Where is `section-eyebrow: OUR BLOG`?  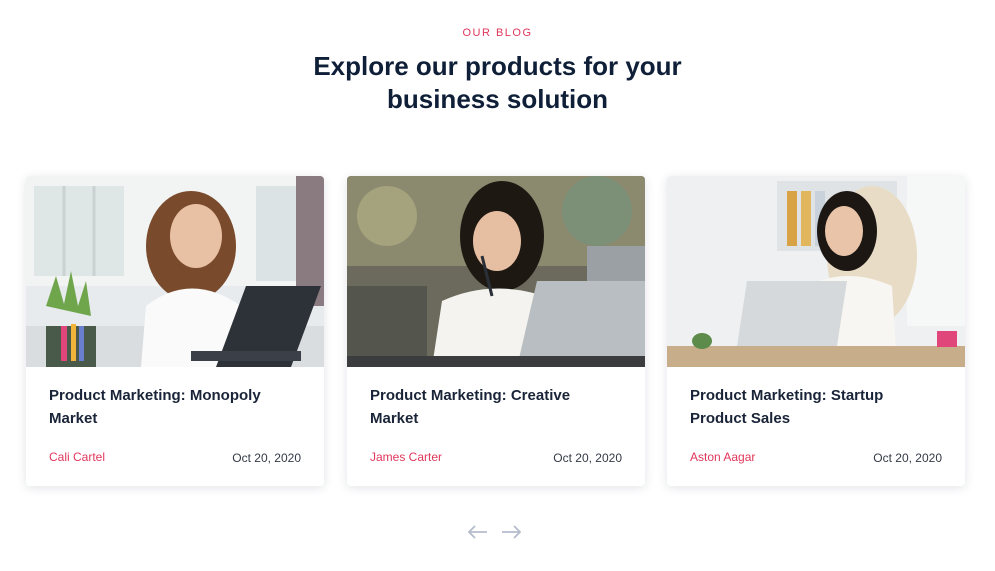 section-eyebrow: OUR BLOG is located at coordinates (497, 33).